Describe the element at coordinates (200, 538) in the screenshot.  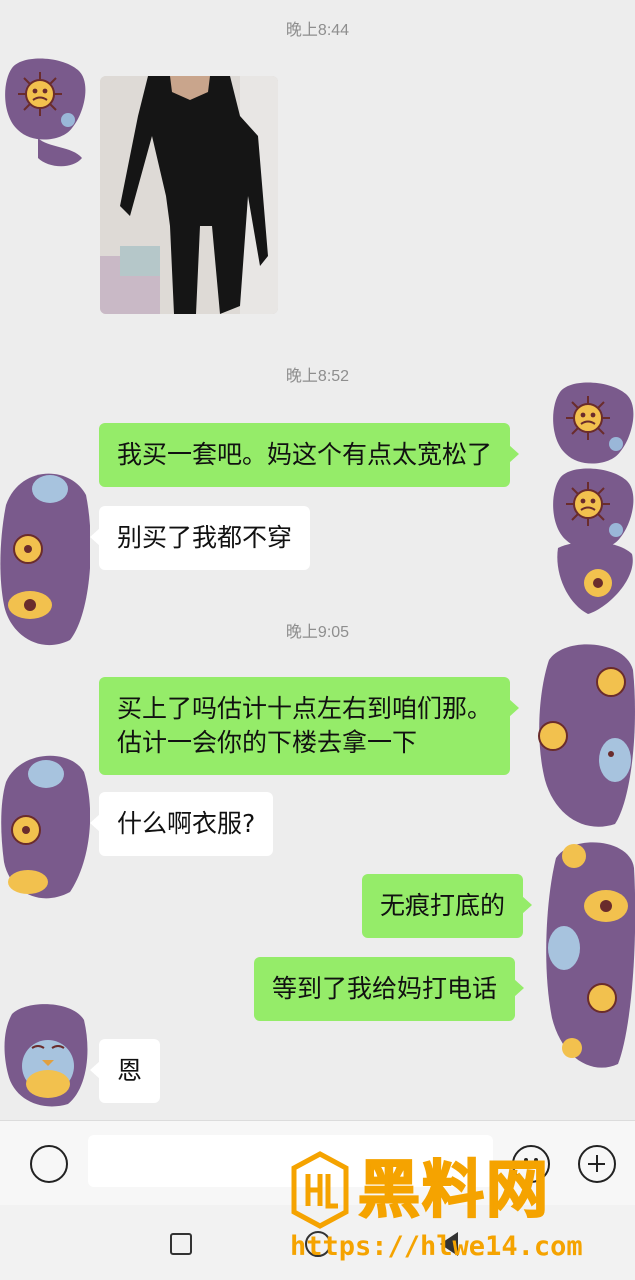
I see `incoming-message: 别买了我都不穿` at that location.